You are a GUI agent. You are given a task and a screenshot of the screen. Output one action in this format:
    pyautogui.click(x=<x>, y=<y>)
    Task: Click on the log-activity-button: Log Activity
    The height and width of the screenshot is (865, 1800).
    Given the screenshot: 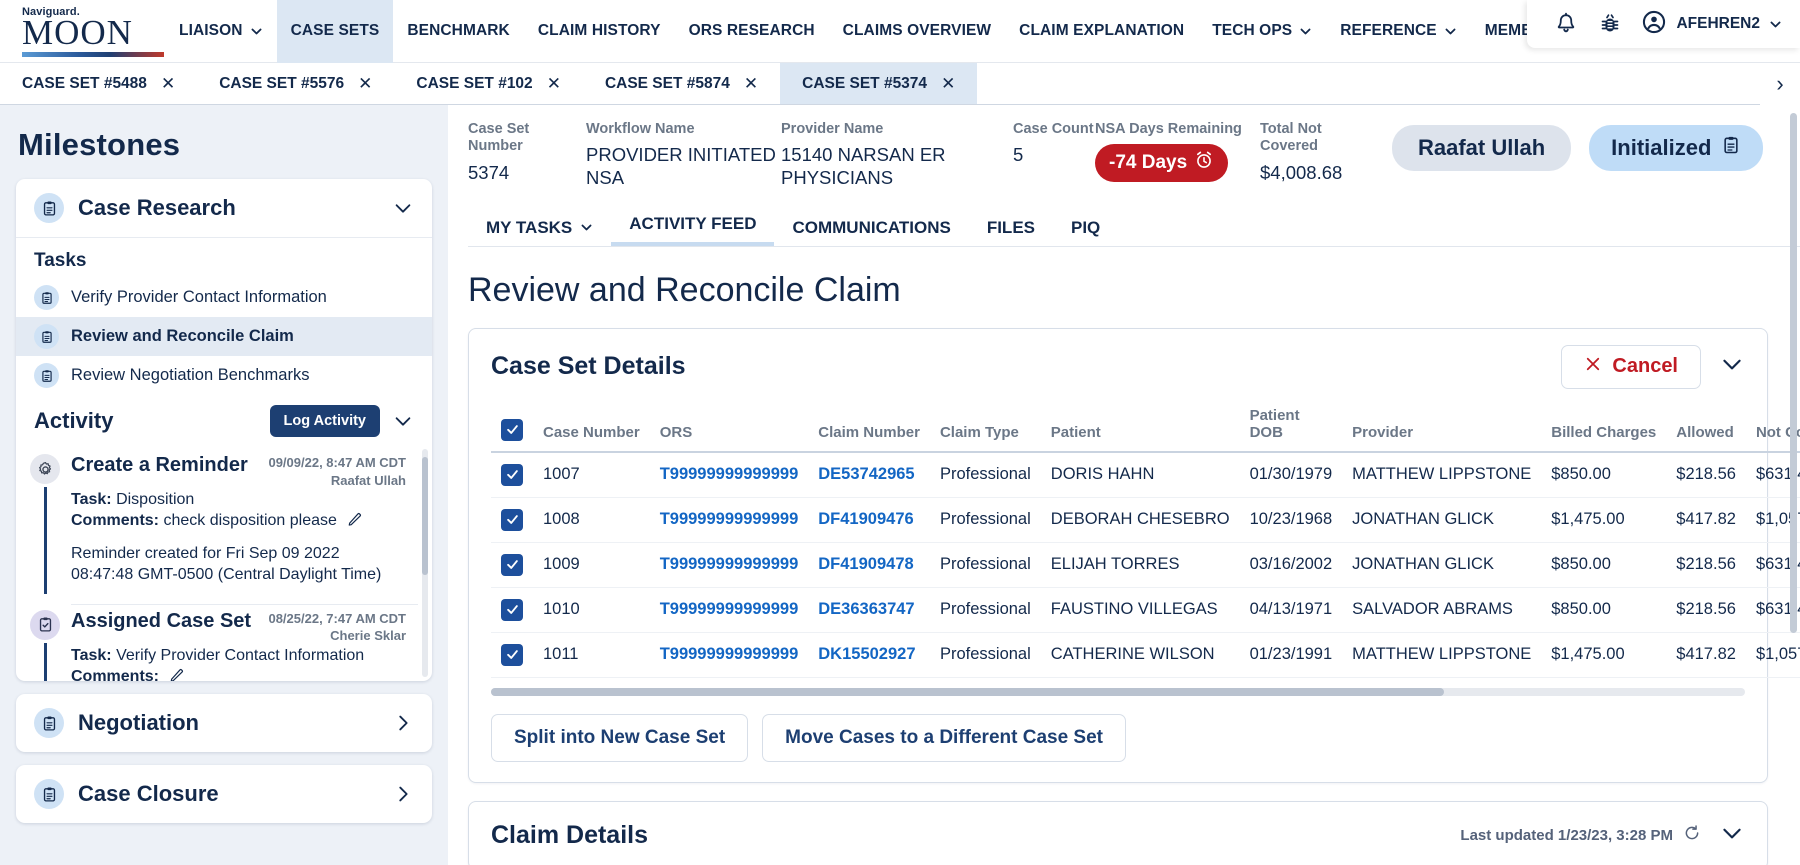 What is the action you would take?
    pyautogui.click(x=324, y=421)
    